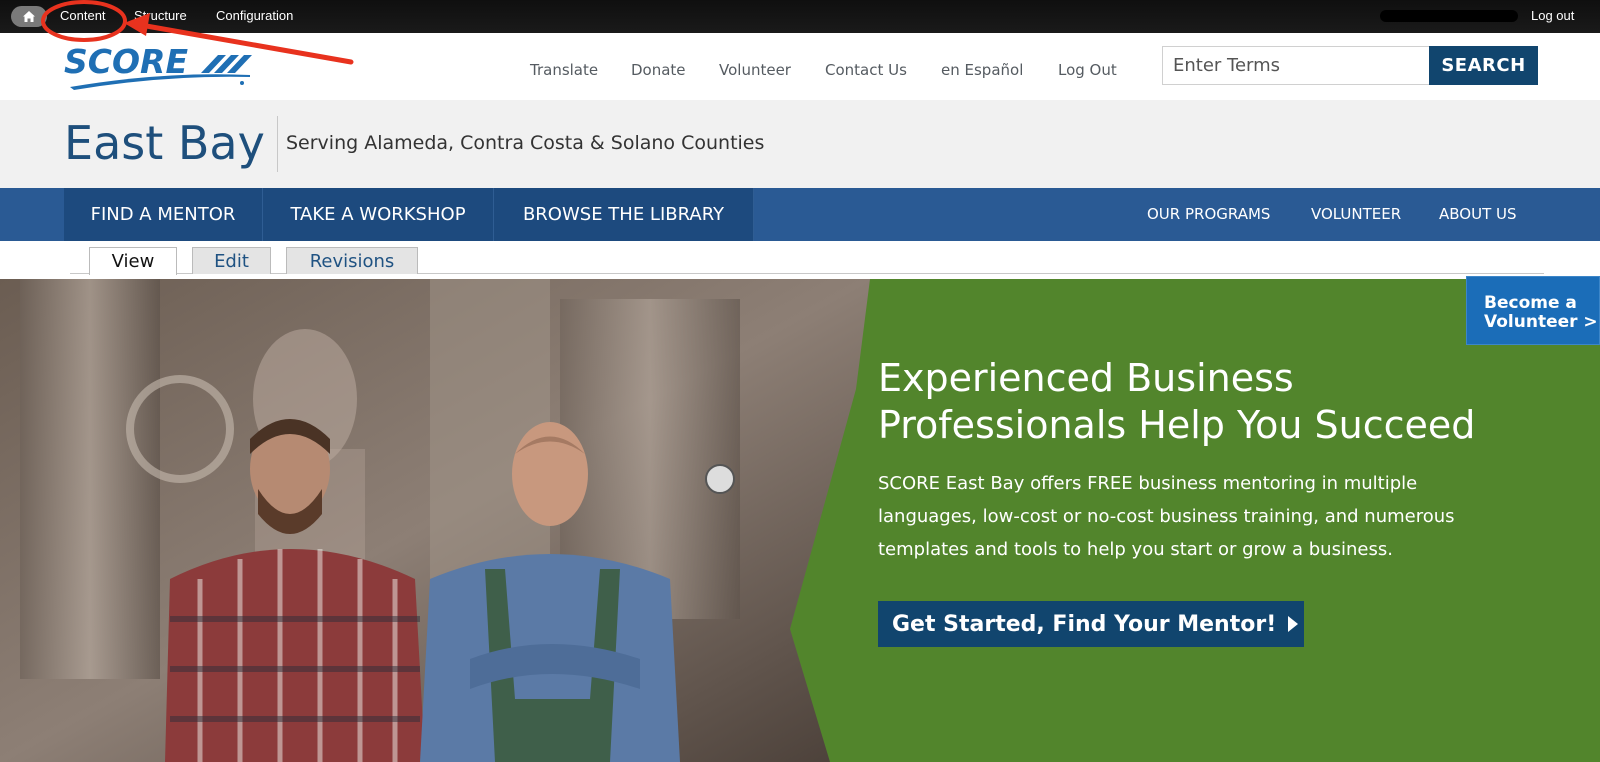 The height and width of the screenshot is (762, 1600). Describe the element at coordinates (83, 15) in the screenshot. I see `admin-link-content: Content` at that location.